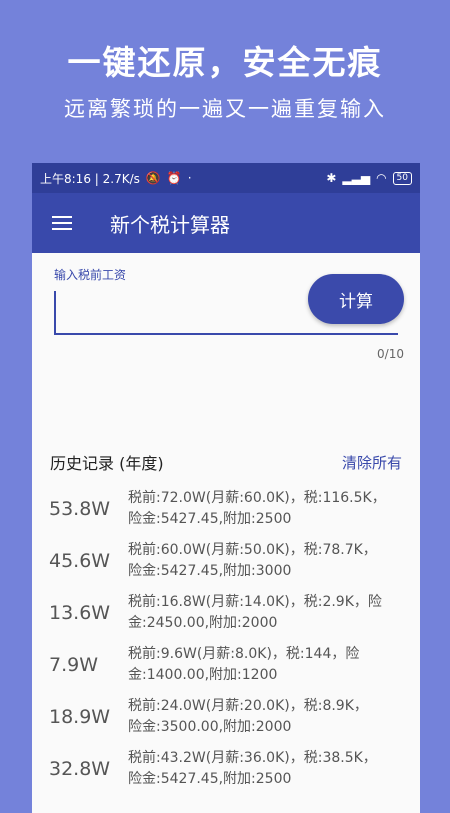  Describe the element at coordinates (80, 717) in the screenshot. I see `history-total: 18.9W` at that location.